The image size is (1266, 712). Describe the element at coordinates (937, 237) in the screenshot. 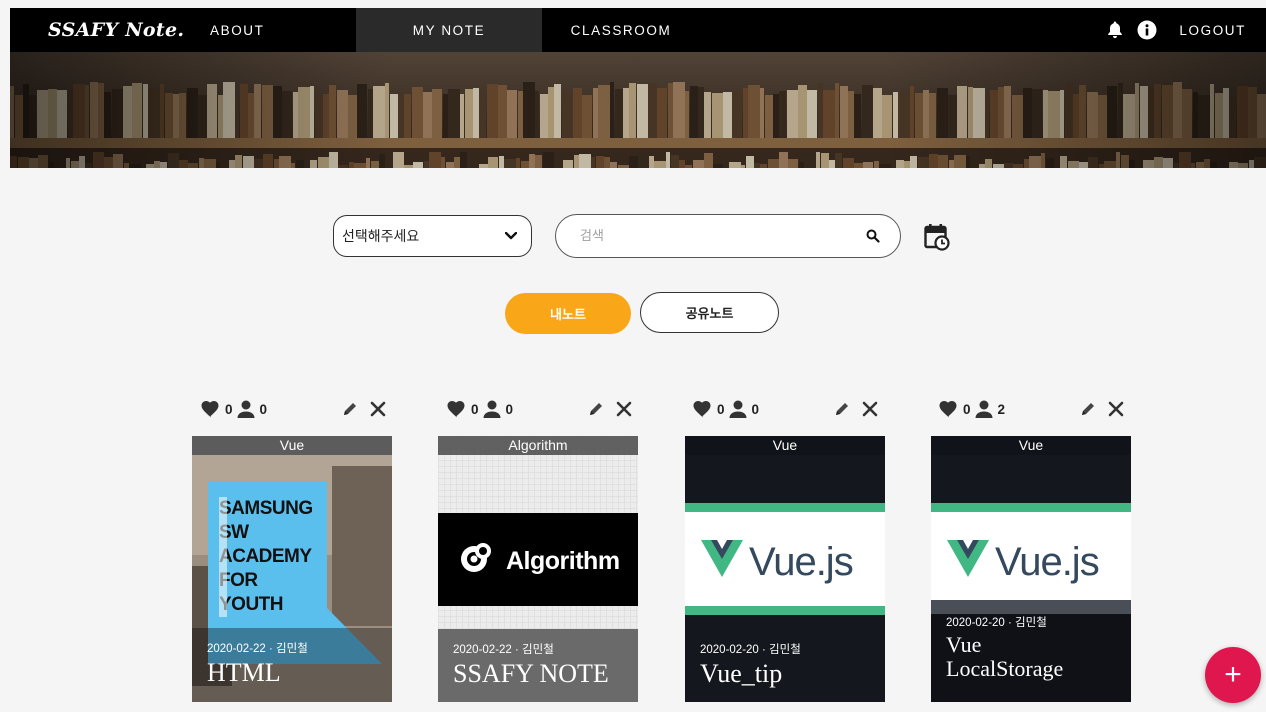

I see `calendar-clock-icon` at that location.